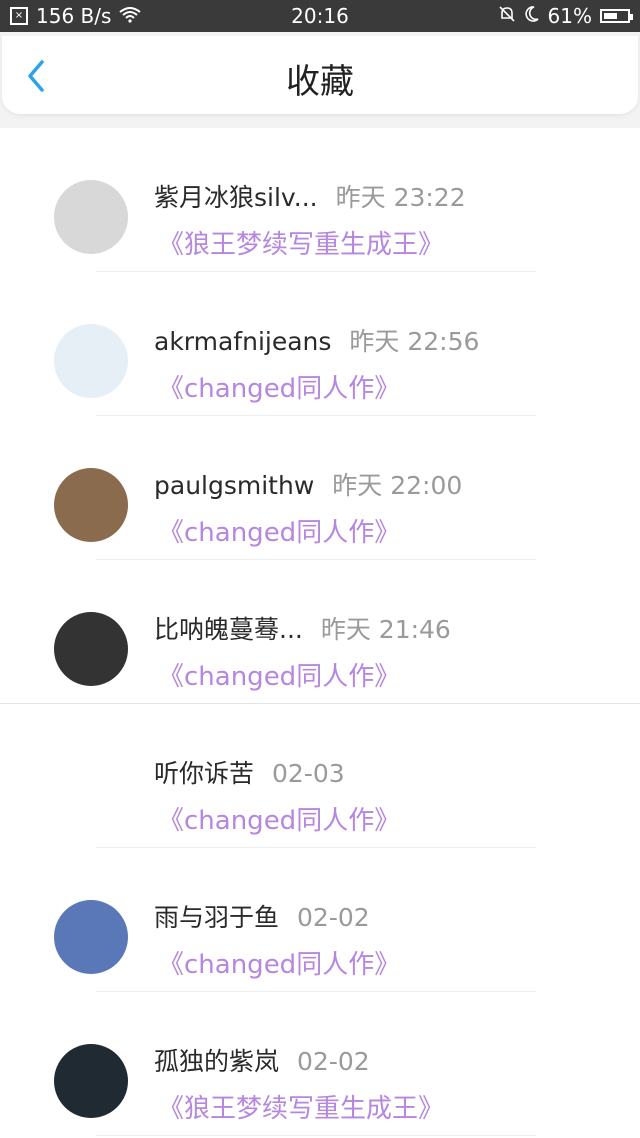 The image size is (640, 1138). I want to click on list-item: paulgsmithw 昨天 22:00 《changed同人作》, so click(320, 488).